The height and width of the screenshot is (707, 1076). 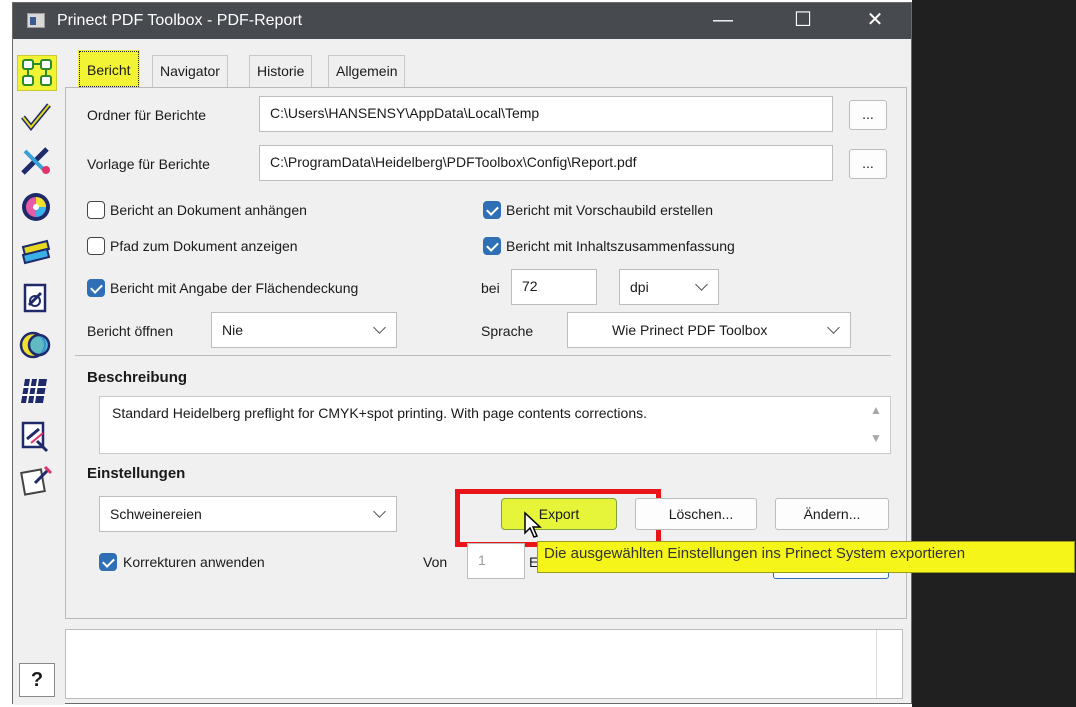 I want to click on settings-value: Schweinereien, so click(x=156, y=514).